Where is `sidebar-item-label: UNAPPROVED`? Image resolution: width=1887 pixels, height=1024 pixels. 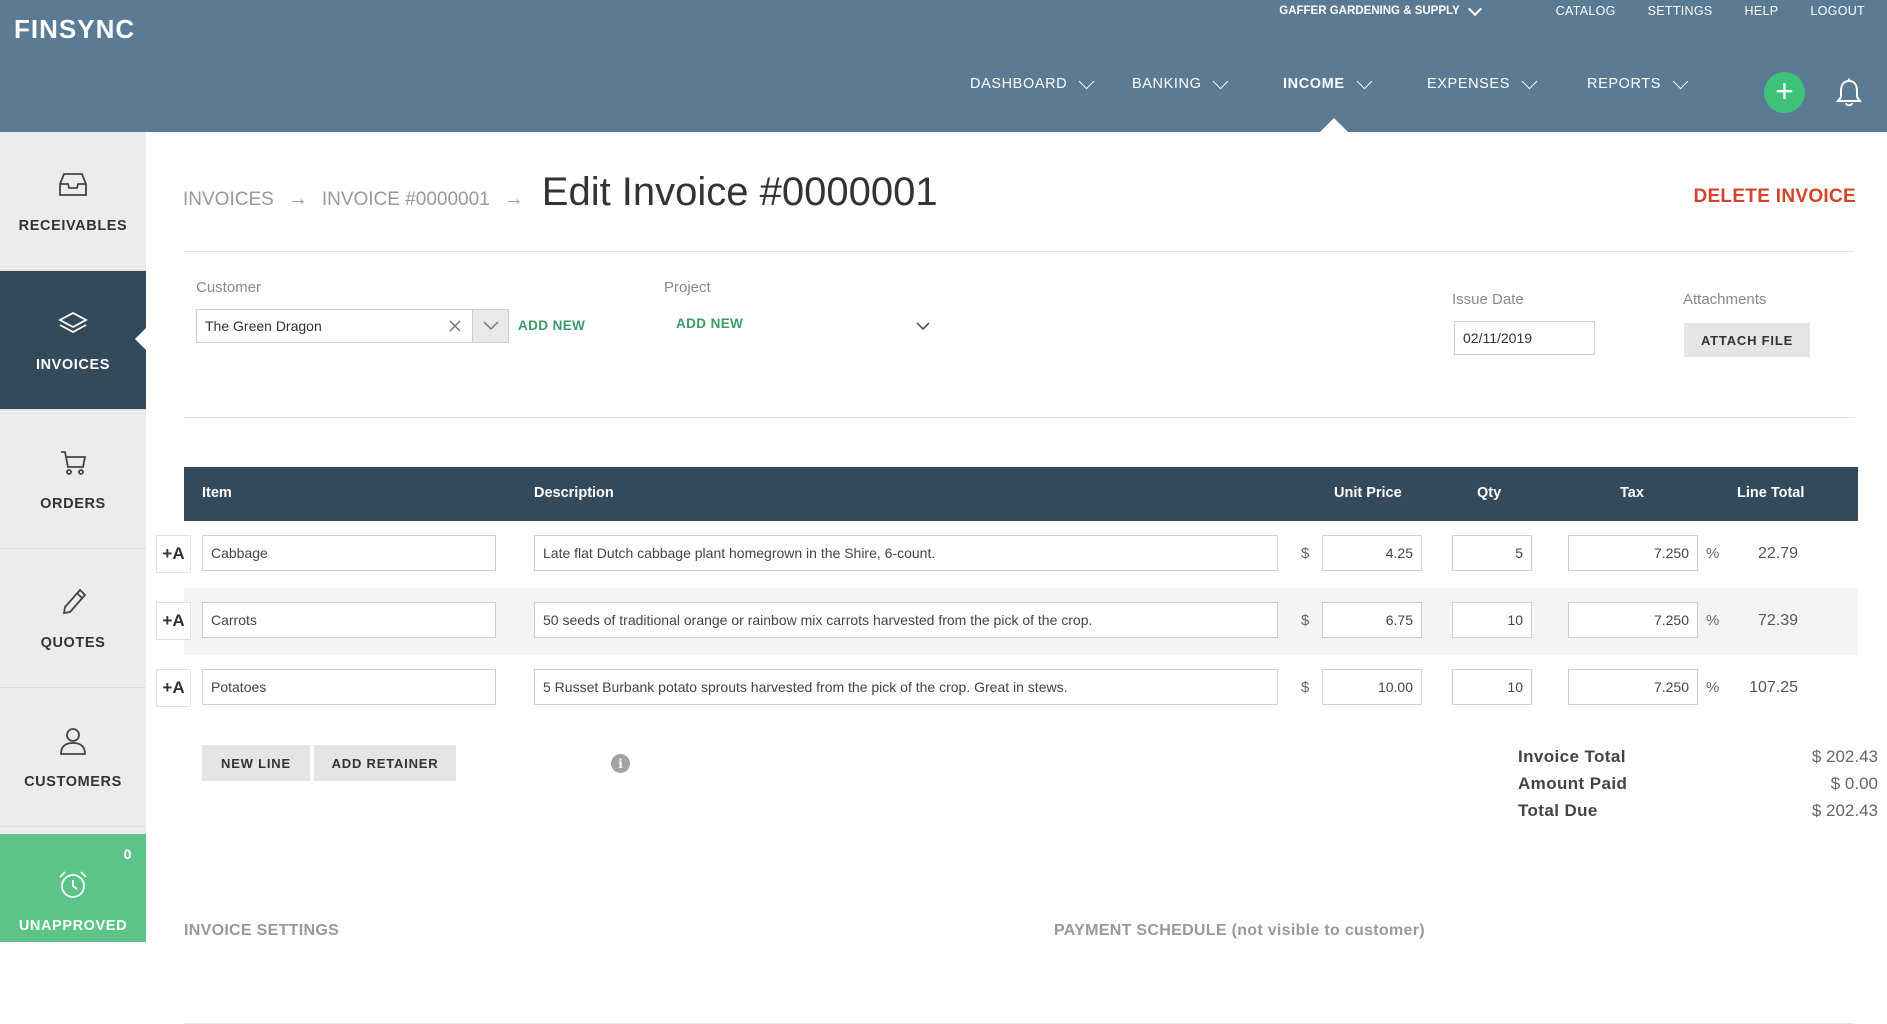 sidebar-item-label: UNAPPROVED is located at coordinates (73, 926).